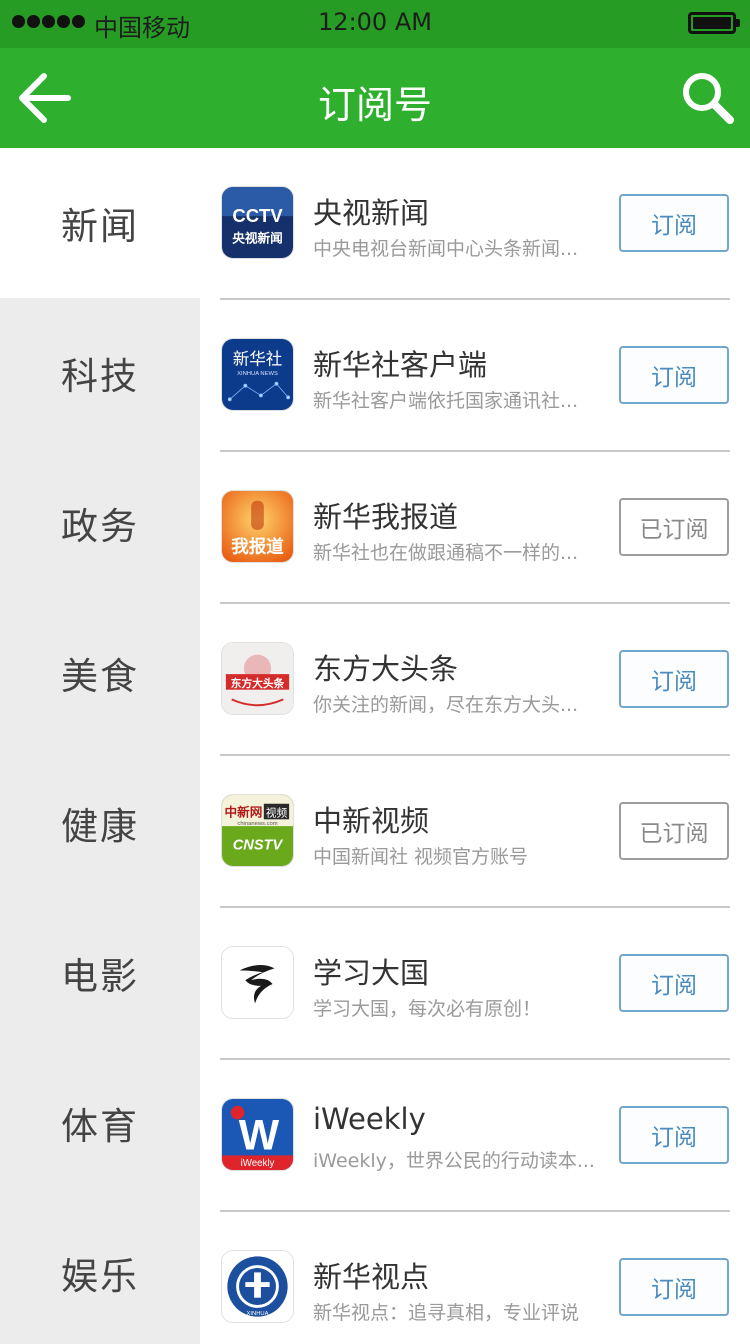 This screenshot has width=750, height=1344. Describe the element at coordinates (475, 224) in the screenshot. I see `list-item: CCTV 央视新闻 央视新闻 中央电视台新闻中心头条新闻... 订阅` at that location.